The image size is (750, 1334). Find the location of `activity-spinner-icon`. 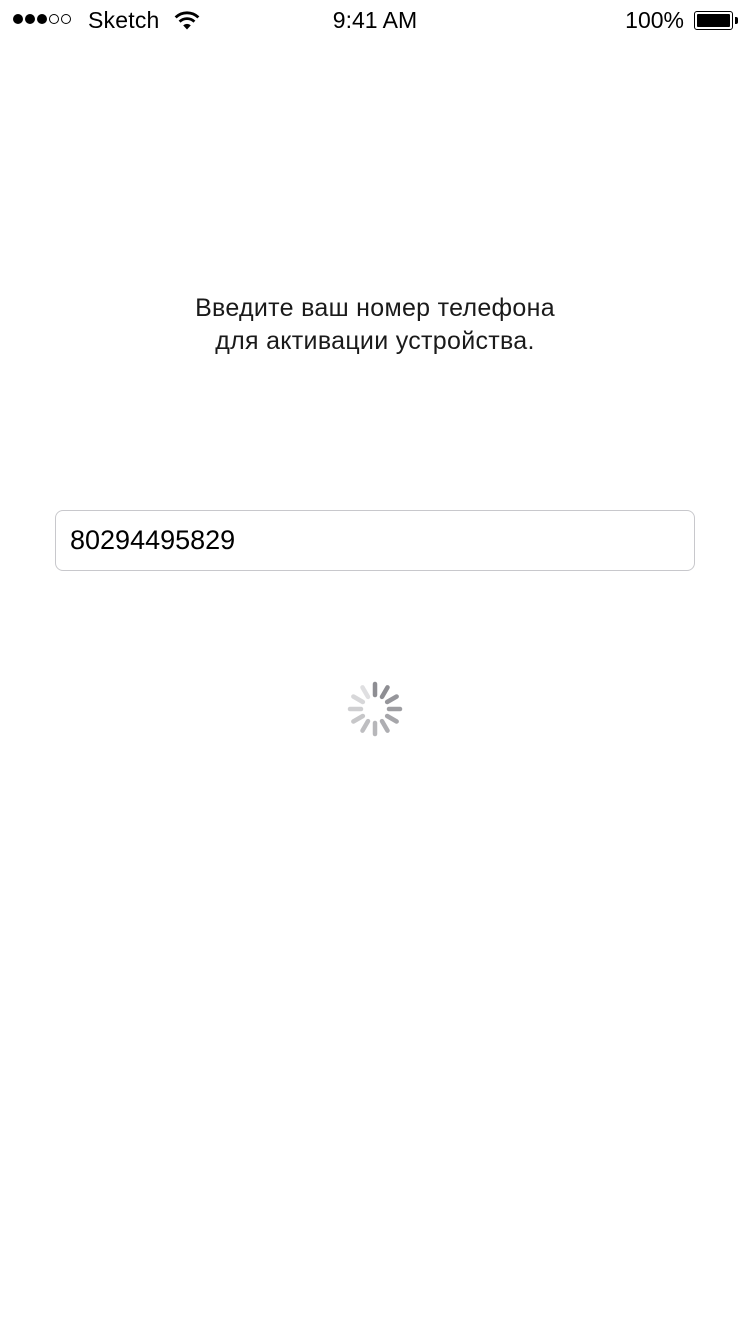

activity-spinner-icon is located at coordinates (375, 709).